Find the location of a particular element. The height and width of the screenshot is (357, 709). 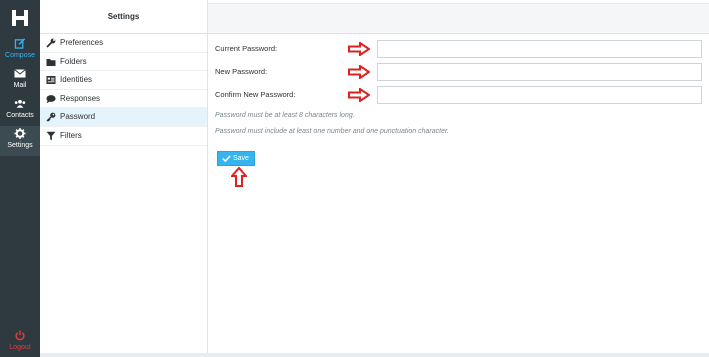

gear-icon is located at coordinates (20, 133).